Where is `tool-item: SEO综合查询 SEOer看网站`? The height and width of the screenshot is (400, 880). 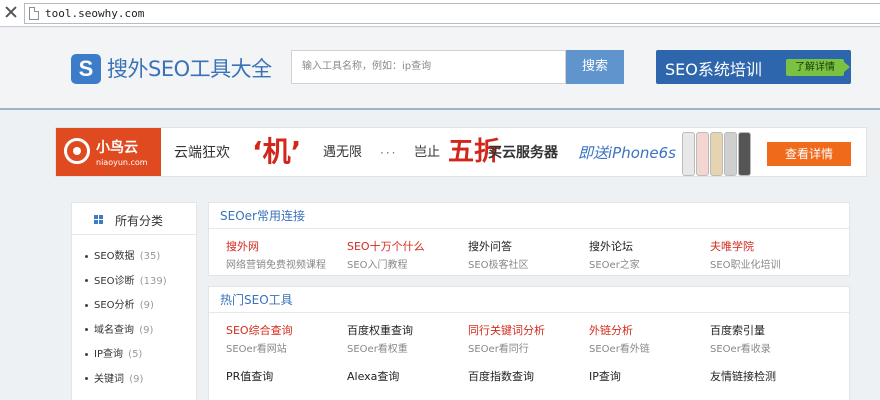
tool-item: SEO综合查询 SEOer看网站 is located at coordinates (286, 338).